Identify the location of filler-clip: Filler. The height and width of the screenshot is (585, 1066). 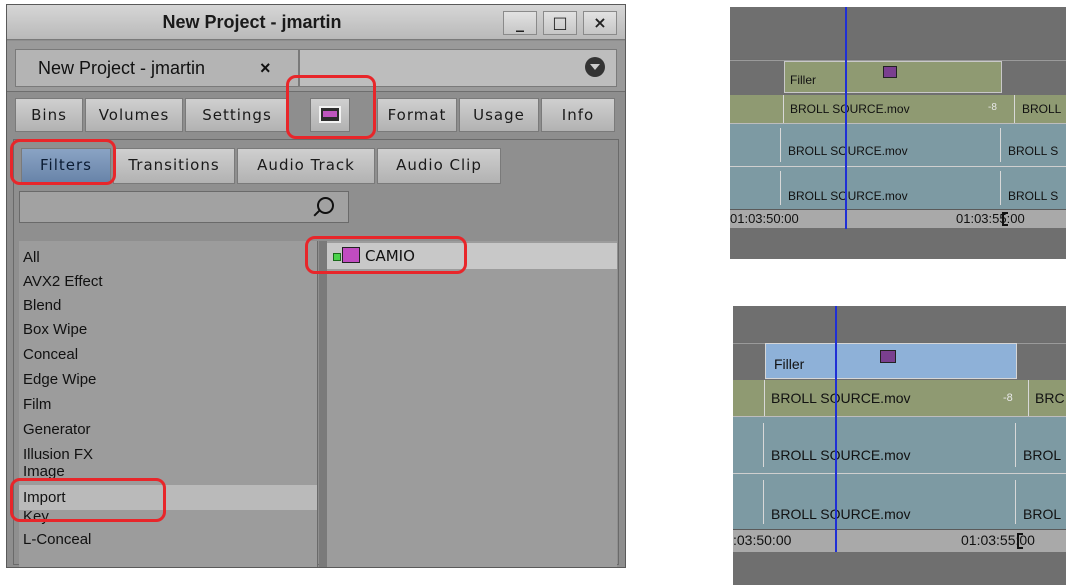
(893, 77).